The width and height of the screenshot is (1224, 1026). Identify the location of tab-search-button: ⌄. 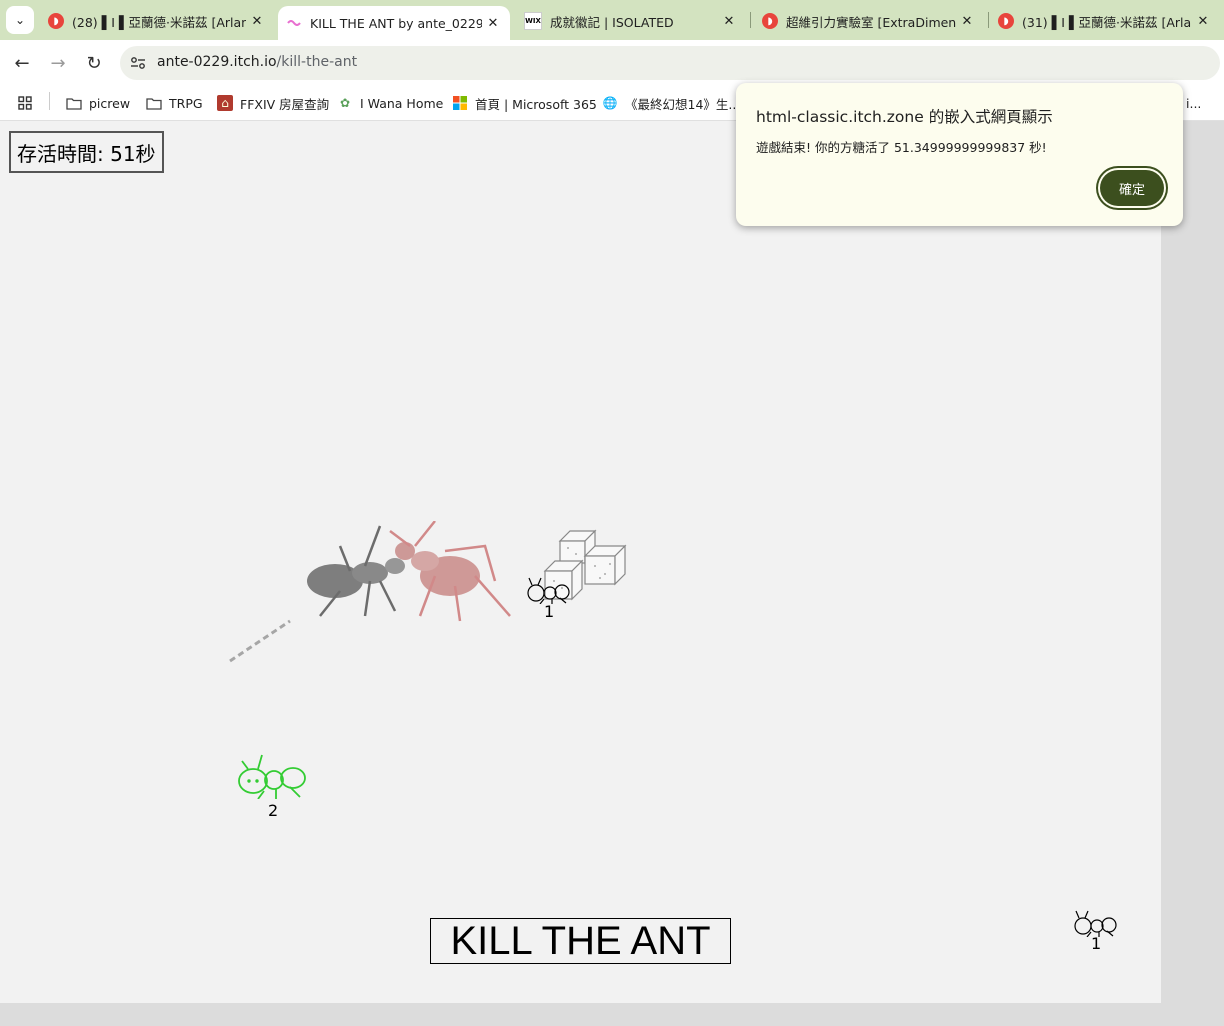
(20, 20).